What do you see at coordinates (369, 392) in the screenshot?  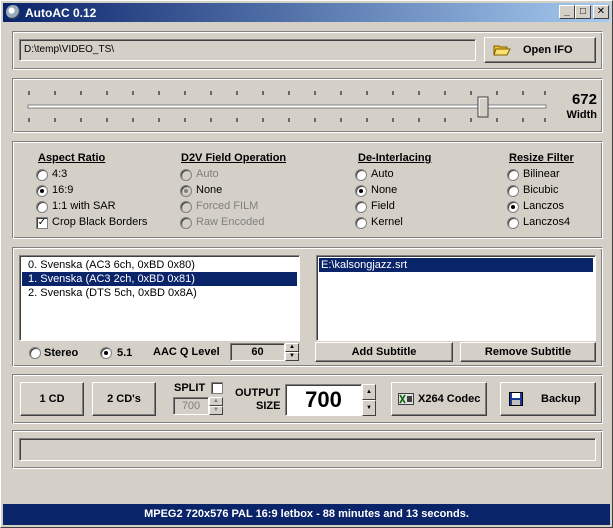 I see `size-up-arrow-icon: ▲` at bounding box center [369, 392].